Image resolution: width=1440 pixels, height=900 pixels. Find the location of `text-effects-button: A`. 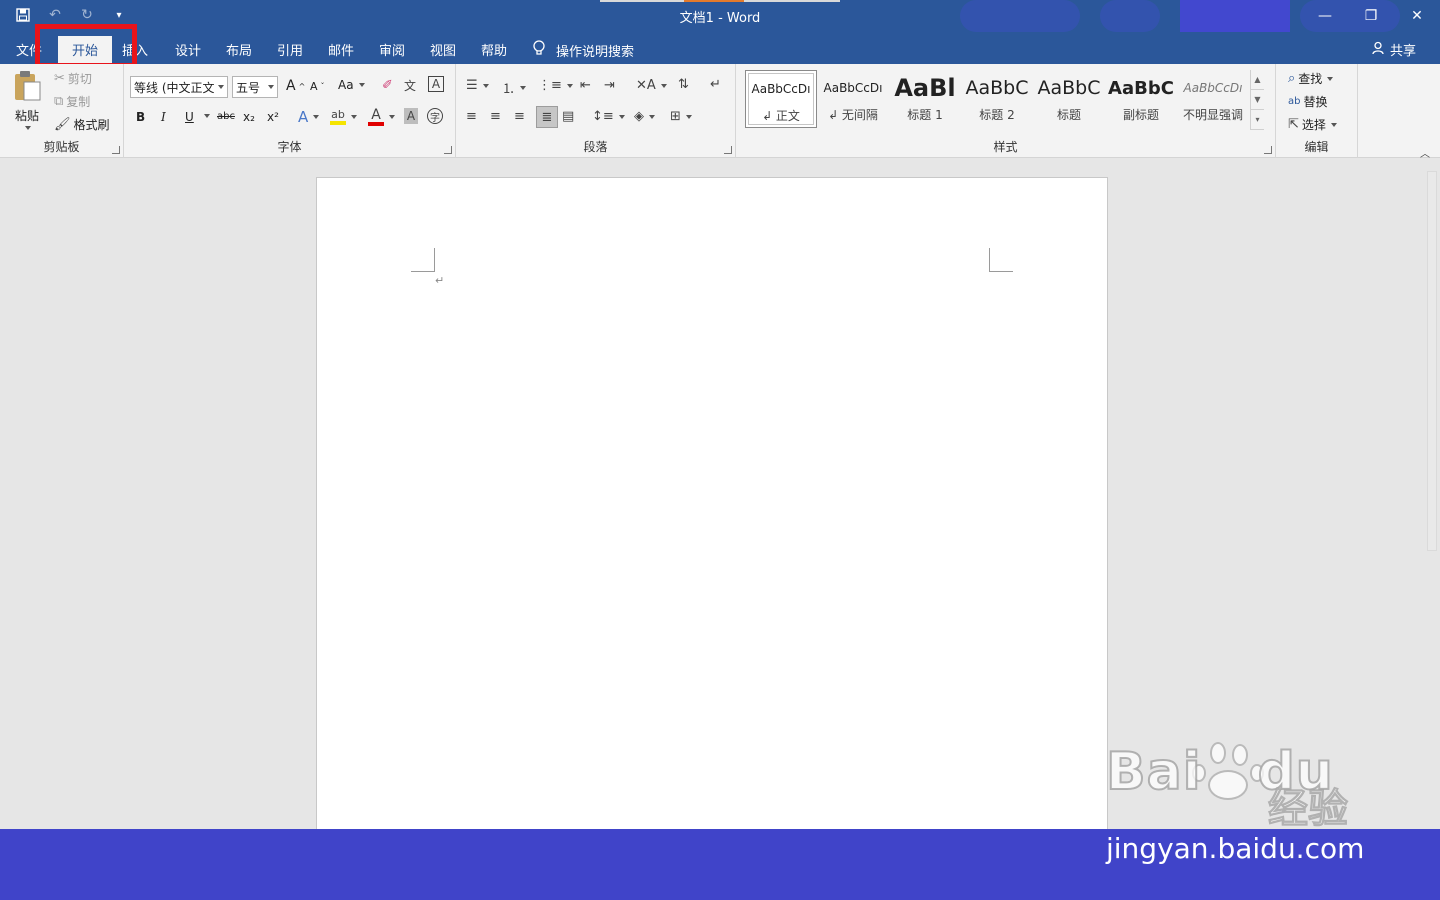

text-effects-button: A is located at coordinates (309, 117).